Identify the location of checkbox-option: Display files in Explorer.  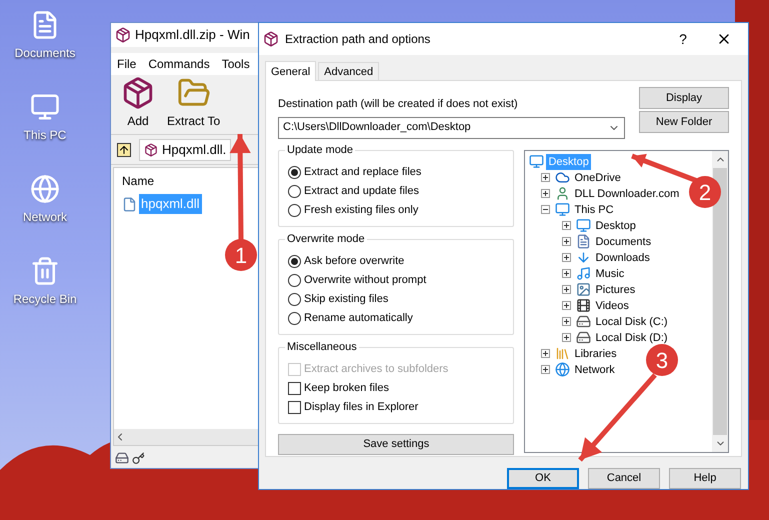
(396, 407).